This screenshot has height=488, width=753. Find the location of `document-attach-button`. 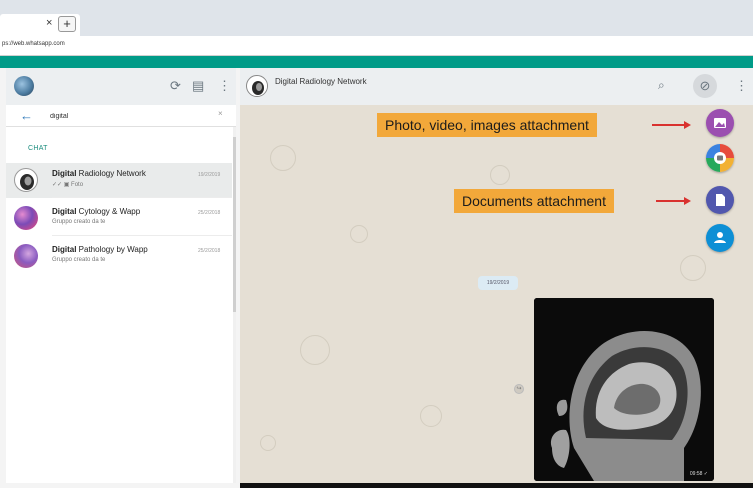

document-attach-button is located at coordinates (720, 200).